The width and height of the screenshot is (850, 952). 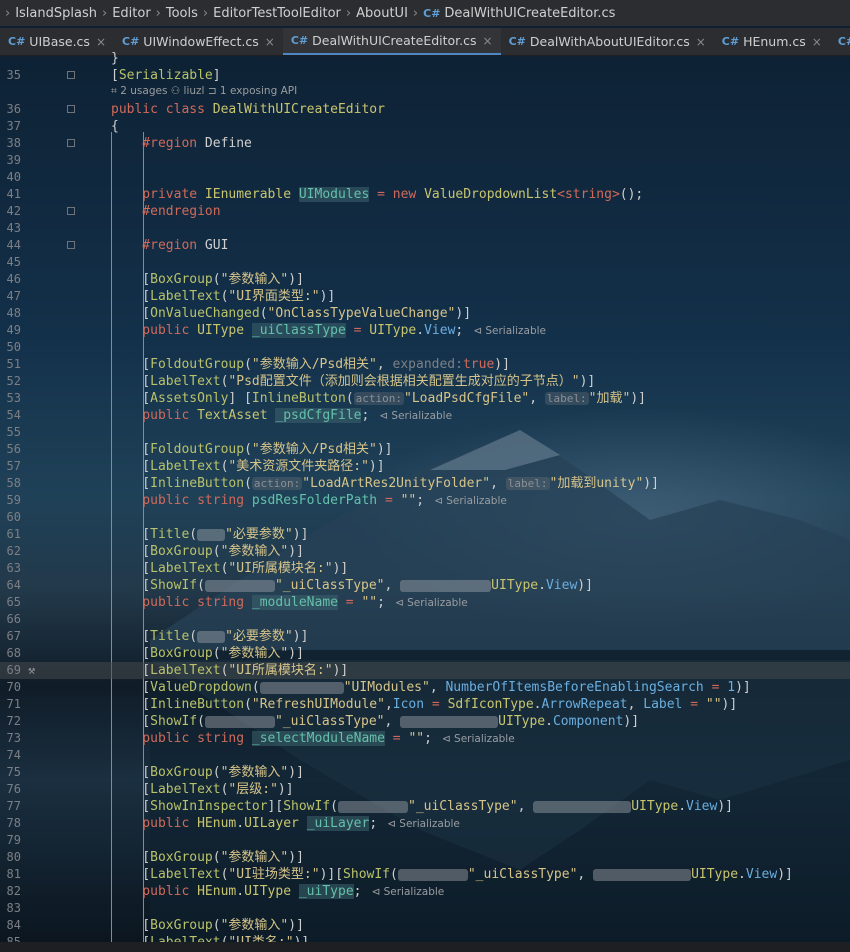 What do you see at coordinates (425, 262) in the screenshot?
I see `code-line: 45` at bounding box center [425, 262].